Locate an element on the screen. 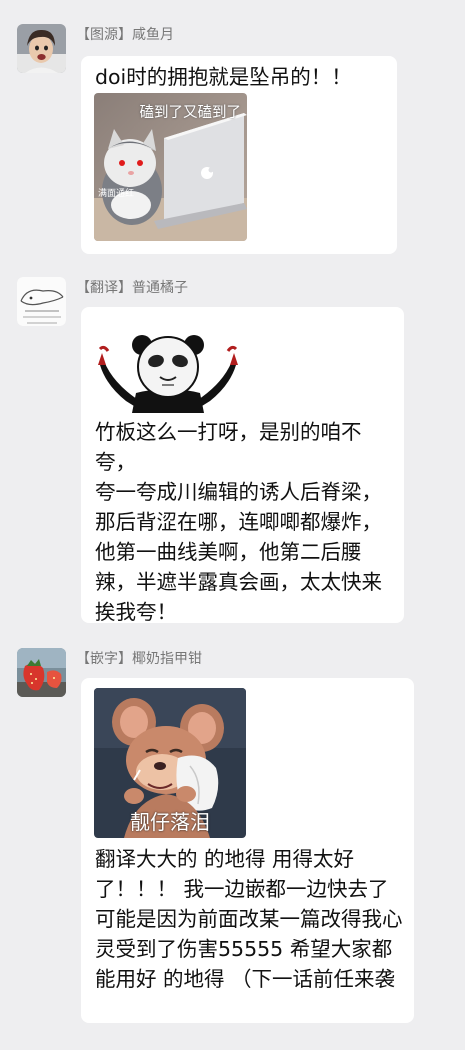 This screenshot has height=1050, width=465. sticker-caption: 靓仔落泪 is located at coordinates (170, 822).